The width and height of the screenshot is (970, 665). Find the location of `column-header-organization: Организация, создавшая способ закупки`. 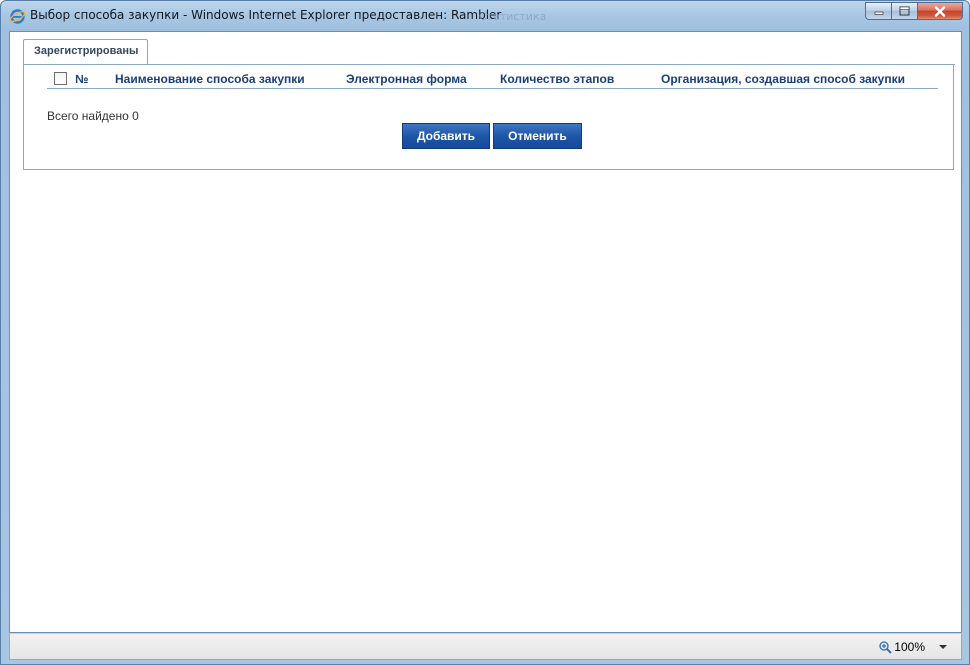

column-header-organization: Организация, создавшая способ закупки is located at coordinates (783, 79).